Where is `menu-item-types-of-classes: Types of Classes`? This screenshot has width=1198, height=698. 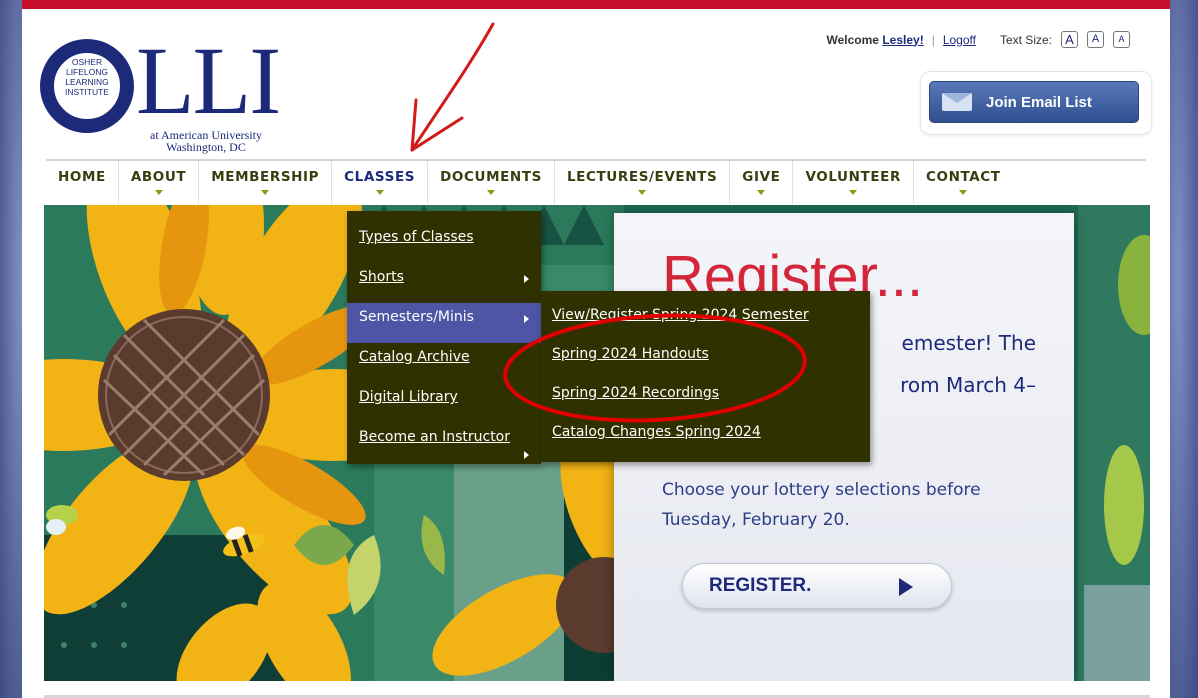
menu-item-types-of-classes: Types of Classes is located at coordinates (444, 243).